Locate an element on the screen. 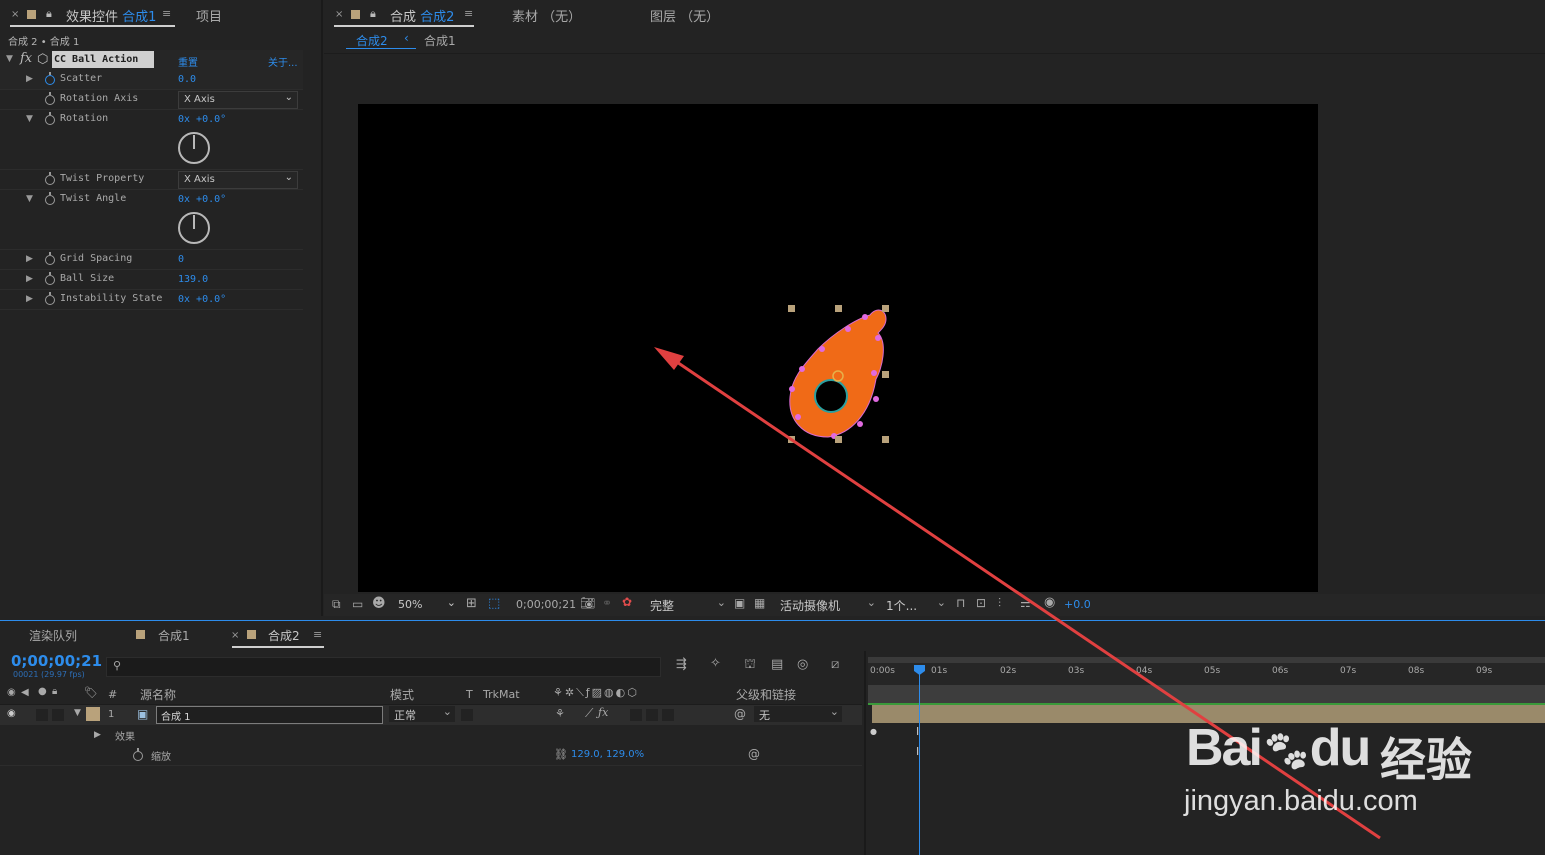 This screenshot has width=1545, height=855. twist-angle-dial is located at coordinates (194, 228).